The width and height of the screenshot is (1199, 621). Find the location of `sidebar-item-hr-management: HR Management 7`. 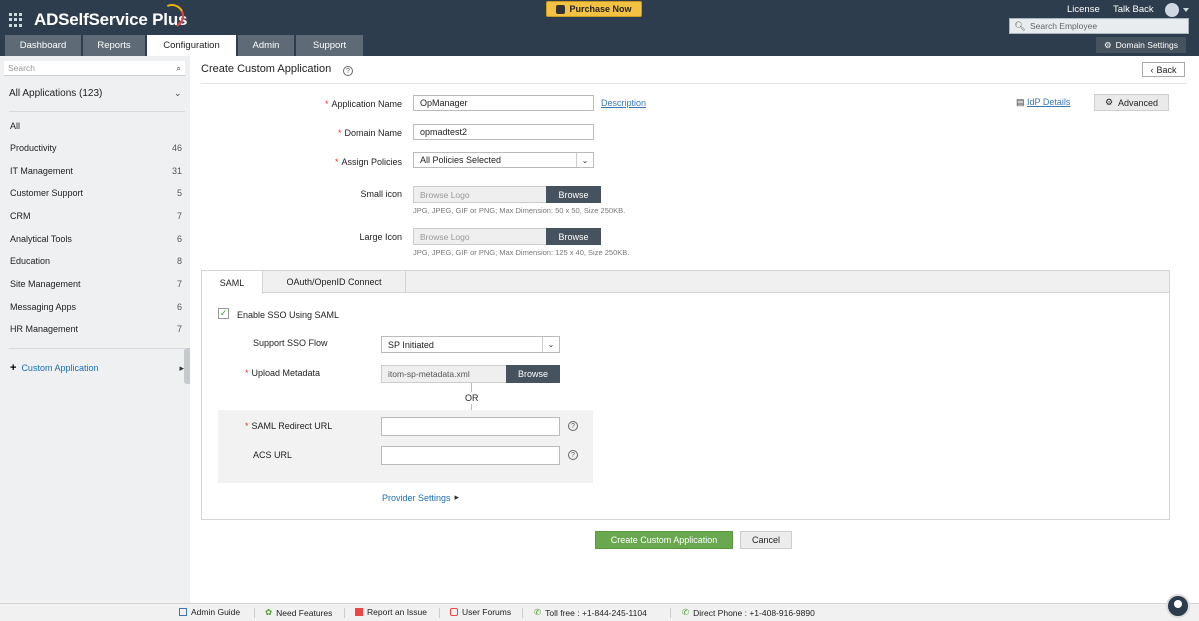

sidebar-item-hr-management: HR Management 7 is located at coordinates (96, 329).